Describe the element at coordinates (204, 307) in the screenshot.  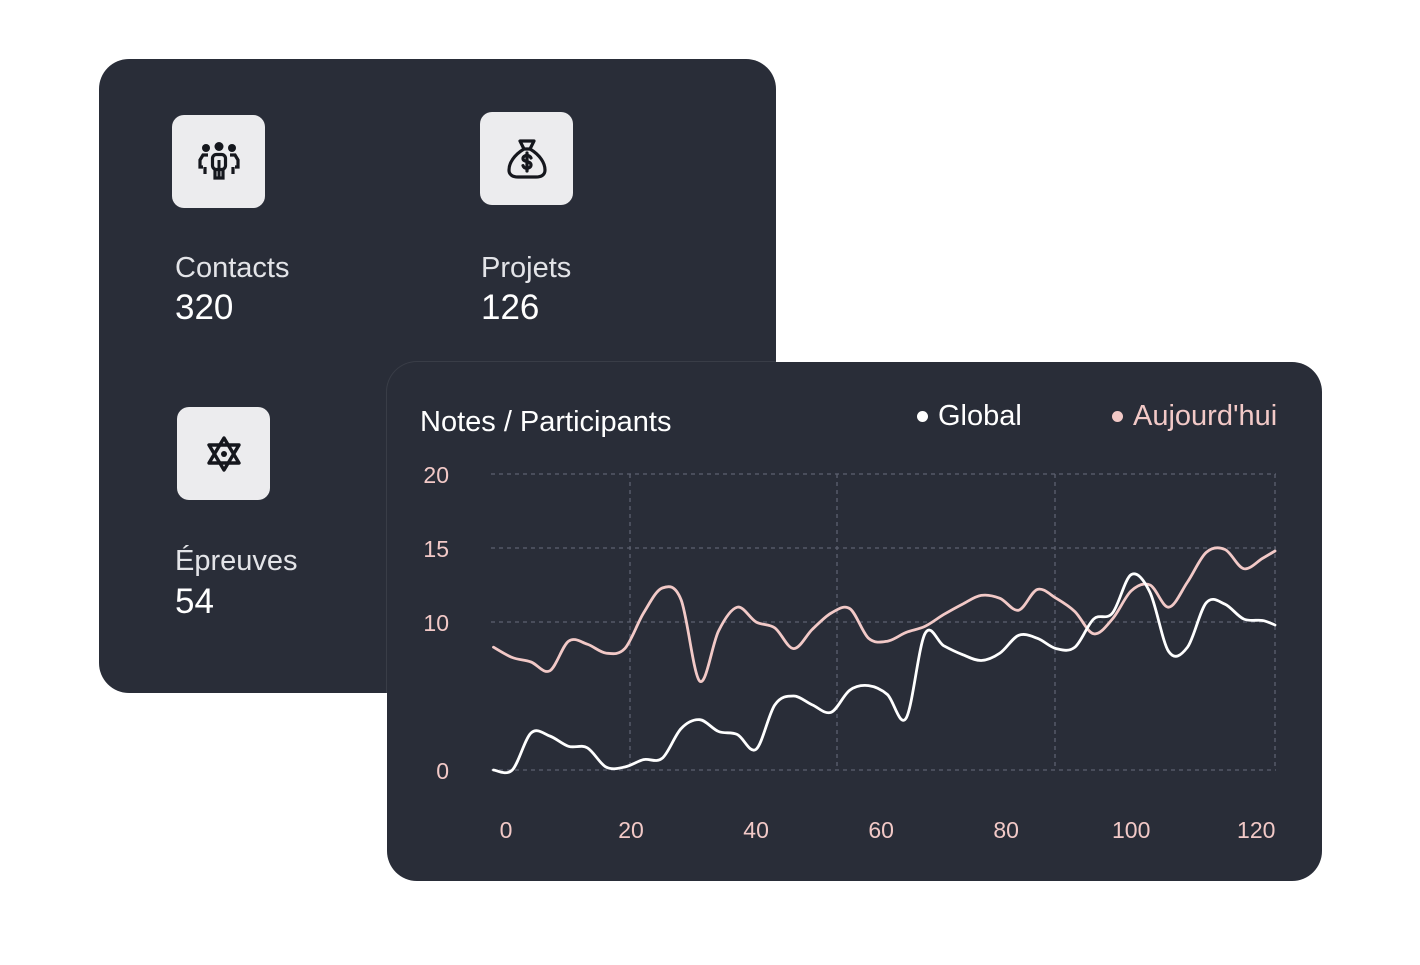
I see `stat-value: 320` at that location.